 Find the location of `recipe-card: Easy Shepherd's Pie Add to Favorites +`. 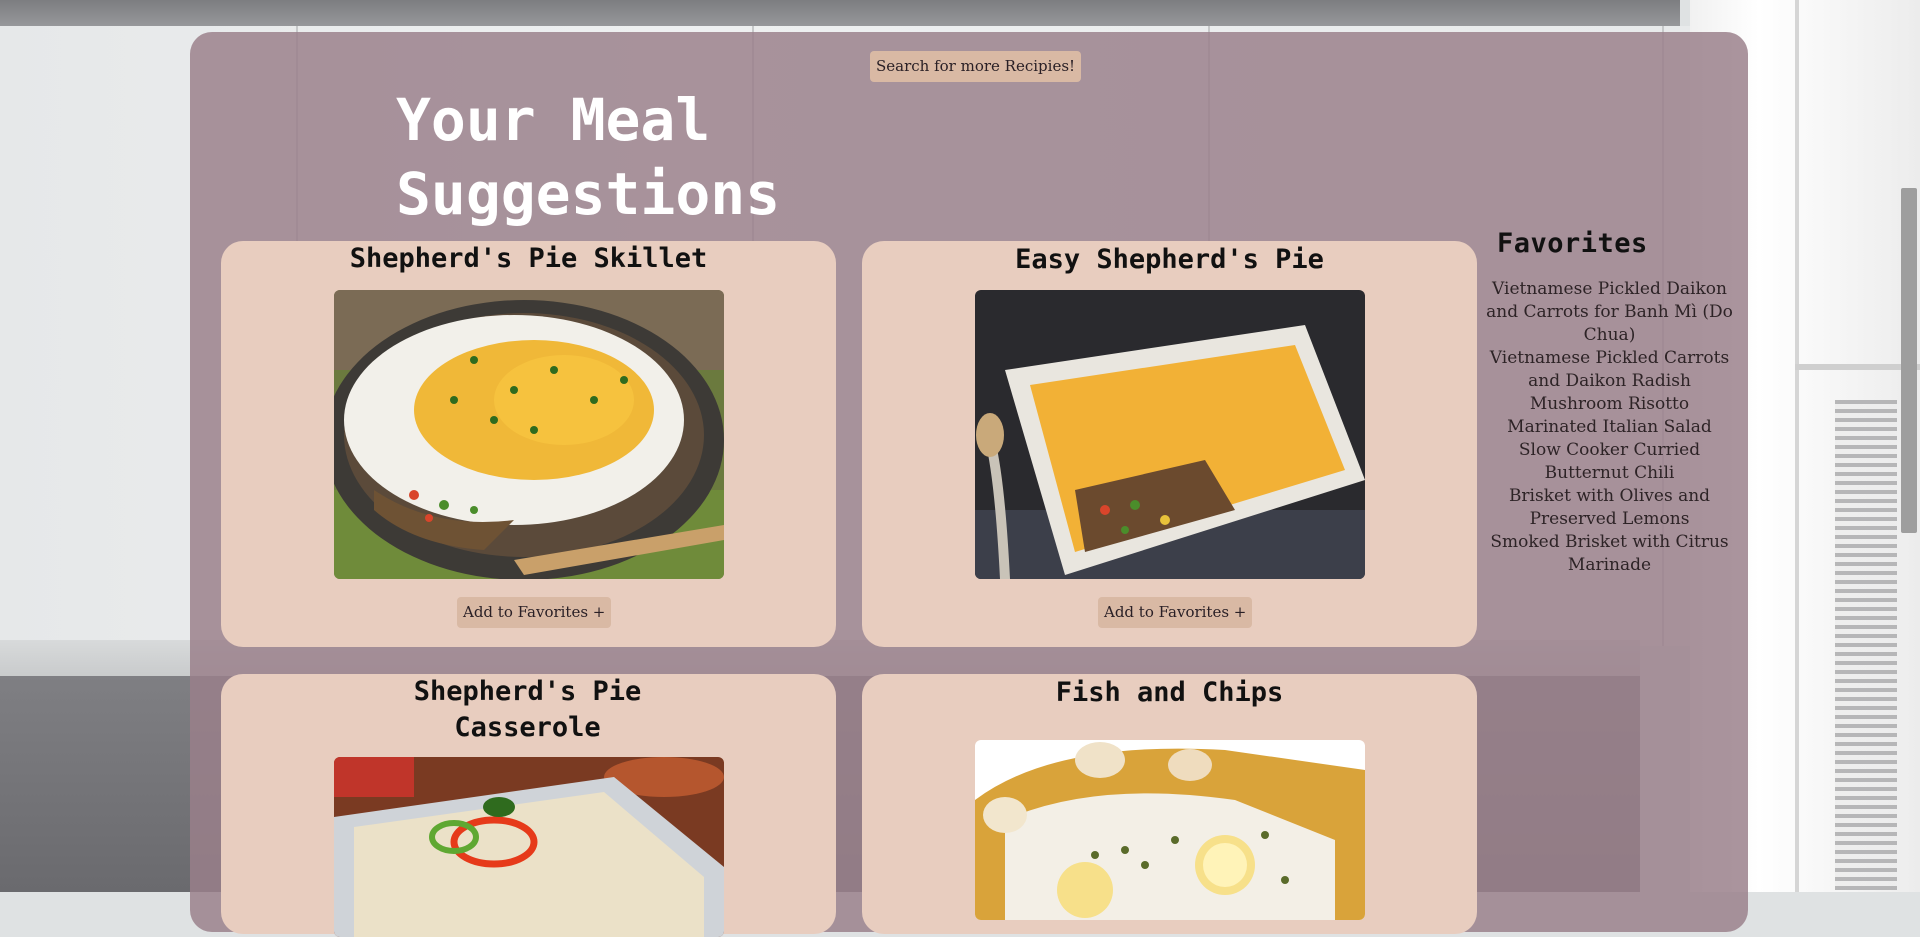

recipe-card: Easy Shepherd's Pie Add to Favorites + is located at coordinates (1169, 444).